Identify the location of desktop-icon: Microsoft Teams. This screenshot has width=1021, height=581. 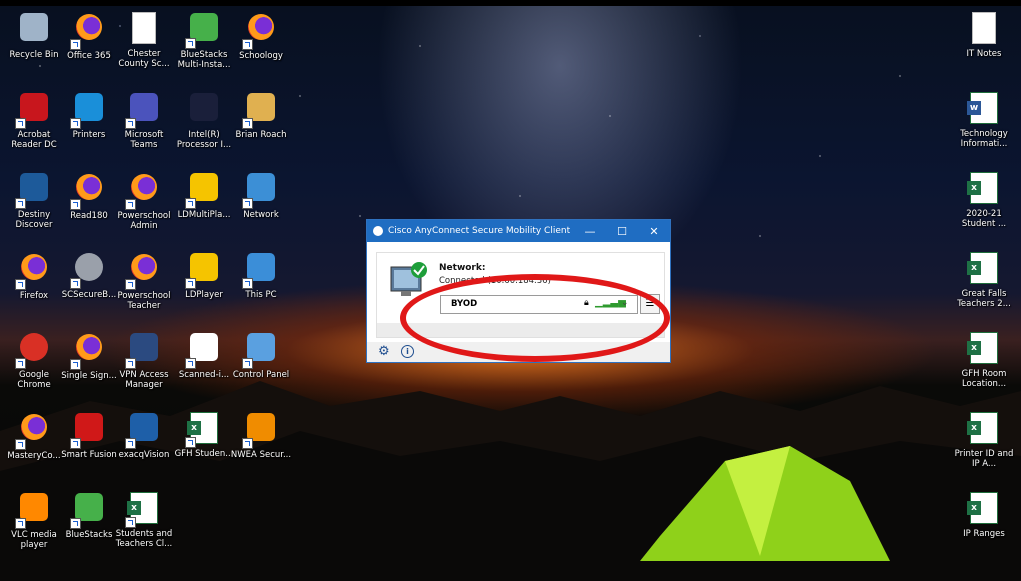
(144, 120).